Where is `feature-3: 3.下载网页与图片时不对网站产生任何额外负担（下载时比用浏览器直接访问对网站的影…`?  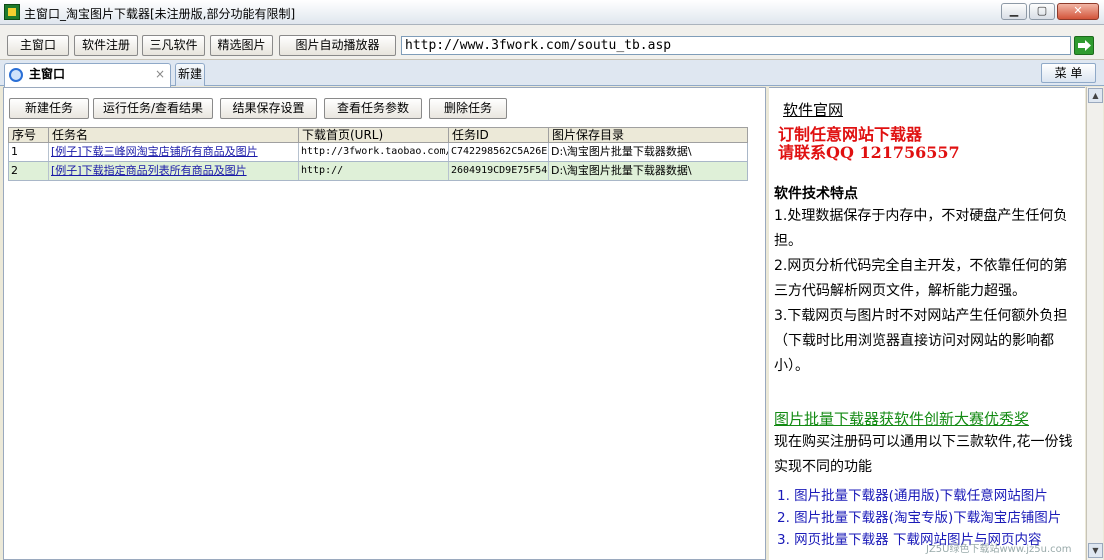
feature-3: 3.下载网页与图片时不对网站产生任何额外负担（下载时比用浏览器直接访问对网站的影… is located at coordinates (921, 341).